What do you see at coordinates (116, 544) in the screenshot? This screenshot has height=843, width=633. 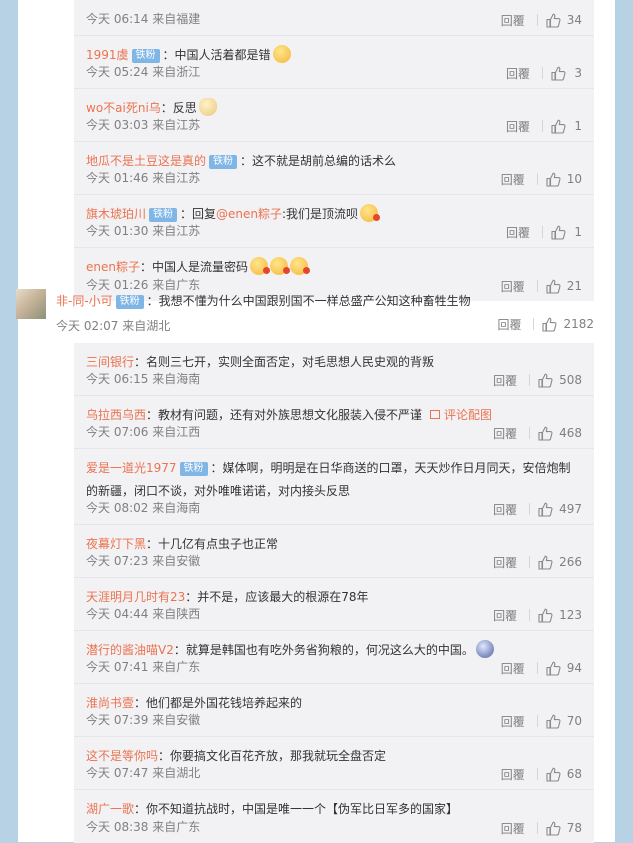 I see `username: 夜幕灯下黑` at bounding box center [116, 544].